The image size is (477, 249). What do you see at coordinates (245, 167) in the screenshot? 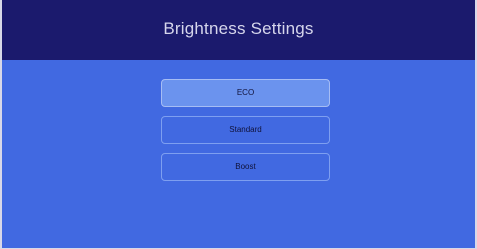
I see `boost-button: Boost` at bounding box center [245, 167].